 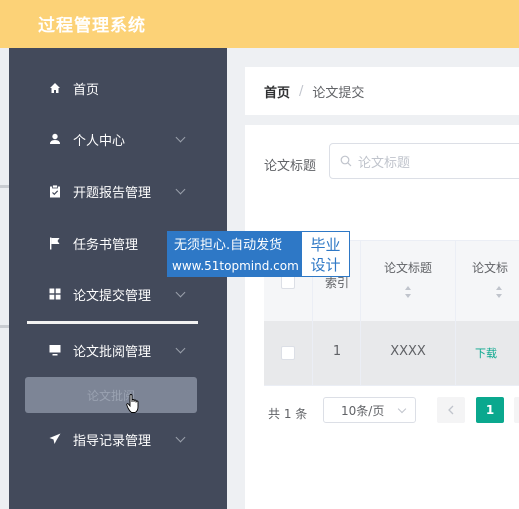 What do you see at coordinates (408, 267) in the screenshot?
I see `column-header-title: 论文标题` at bounding box center [408, 267].